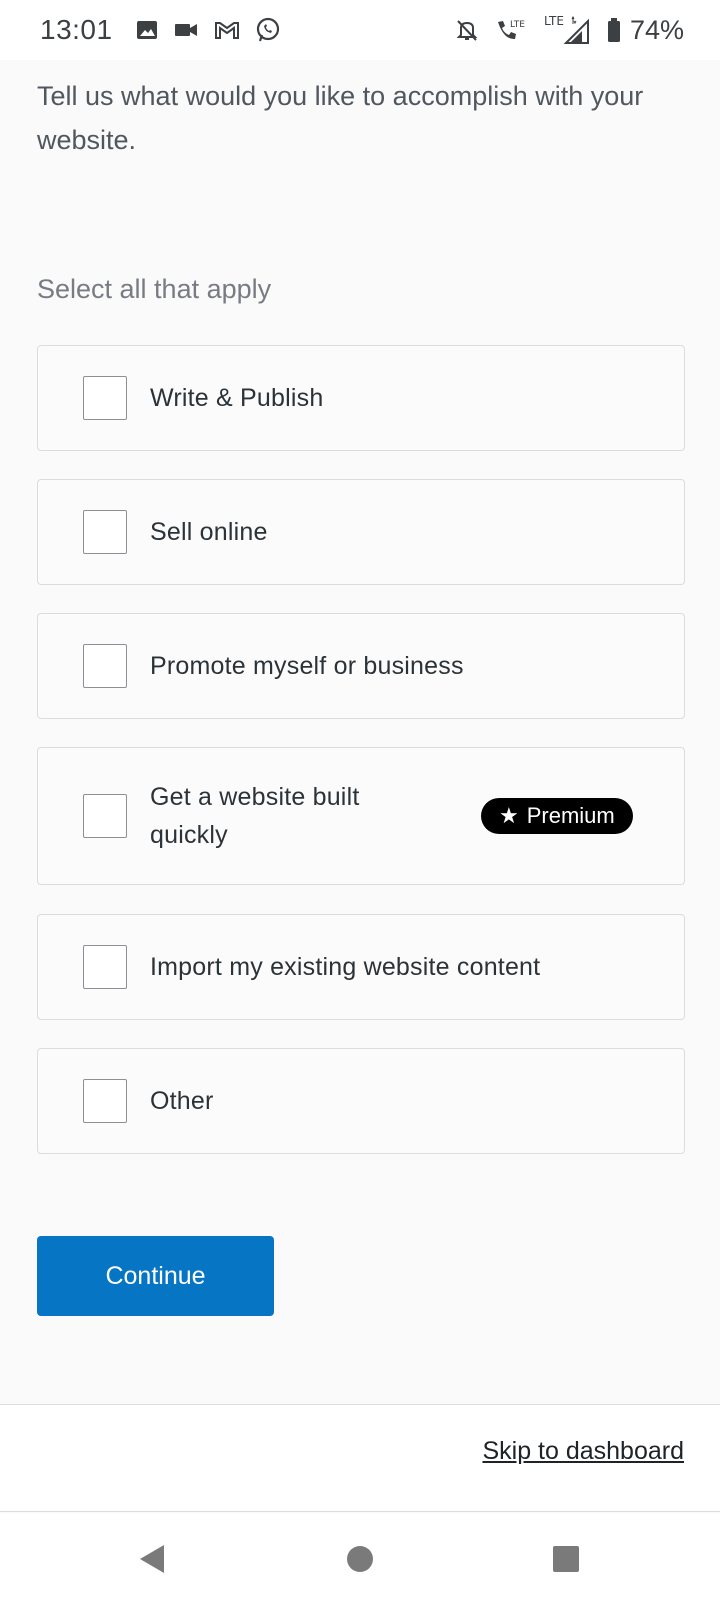 Image resolution: width=720 pixels, height=1600 pixels. Describe the element at coordinates (237, 398) in the screenshot. I see `option-label: Write & Publish` at that location.